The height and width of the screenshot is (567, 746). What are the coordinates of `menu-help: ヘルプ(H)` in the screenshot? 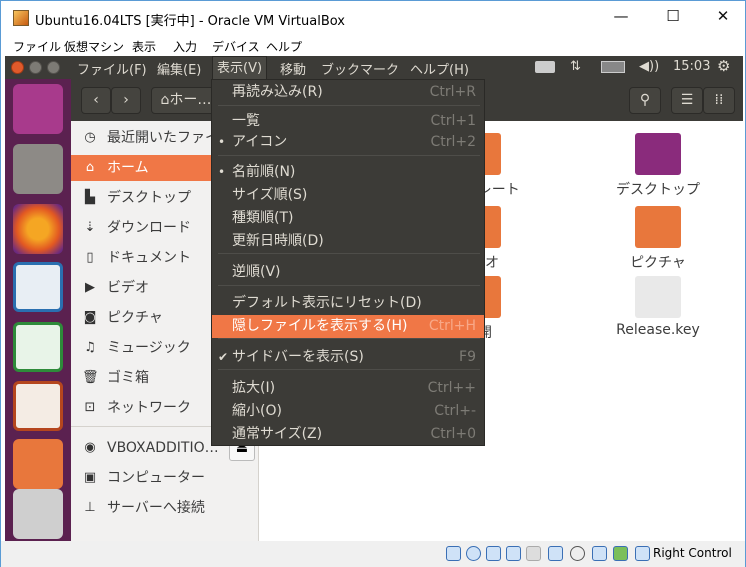 It's located at (439, 68).